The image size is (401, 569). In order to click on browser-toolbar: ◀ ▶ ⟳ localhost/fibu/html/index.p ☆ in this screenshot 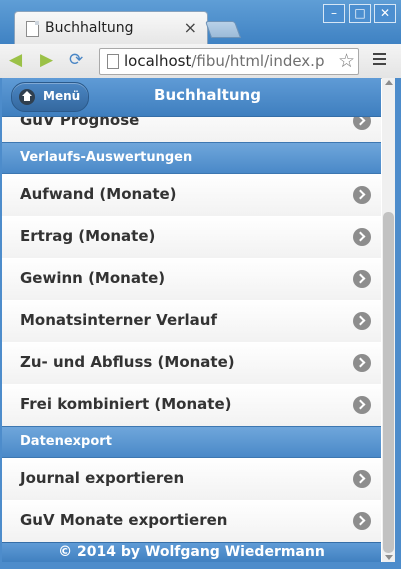, I will do `click(200, 61)`.